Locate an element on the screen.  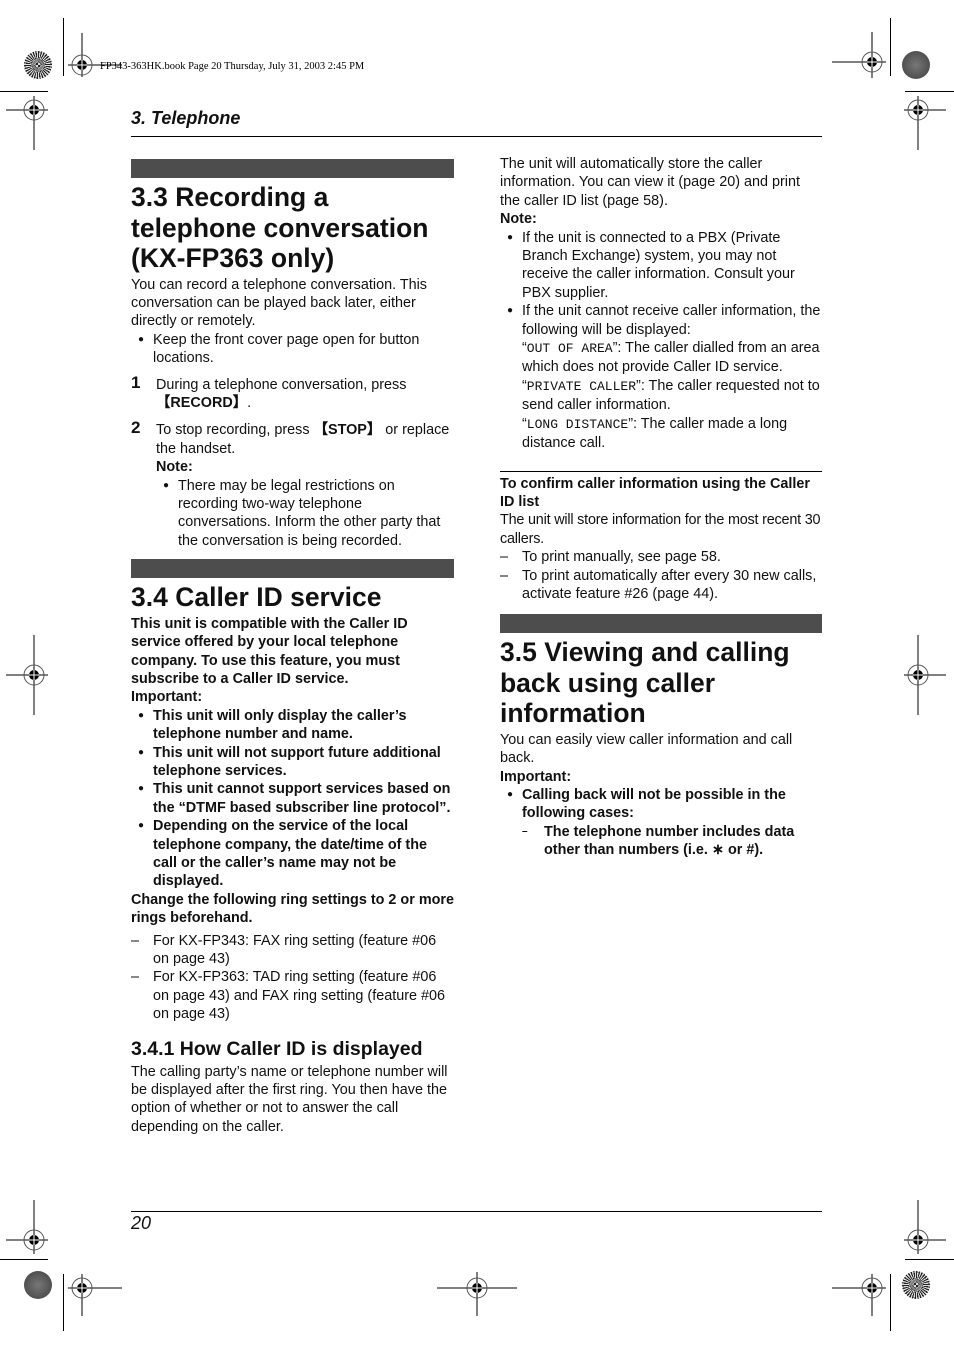
stop-key-label: 【STOP】 is located at coordinates (347, 430).